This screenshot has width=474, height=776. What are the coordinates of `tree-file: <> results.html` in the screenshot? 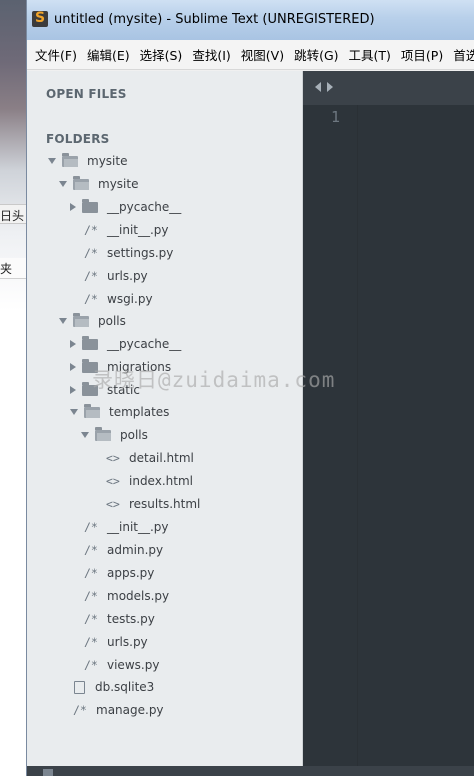 It's located at (153, 504).